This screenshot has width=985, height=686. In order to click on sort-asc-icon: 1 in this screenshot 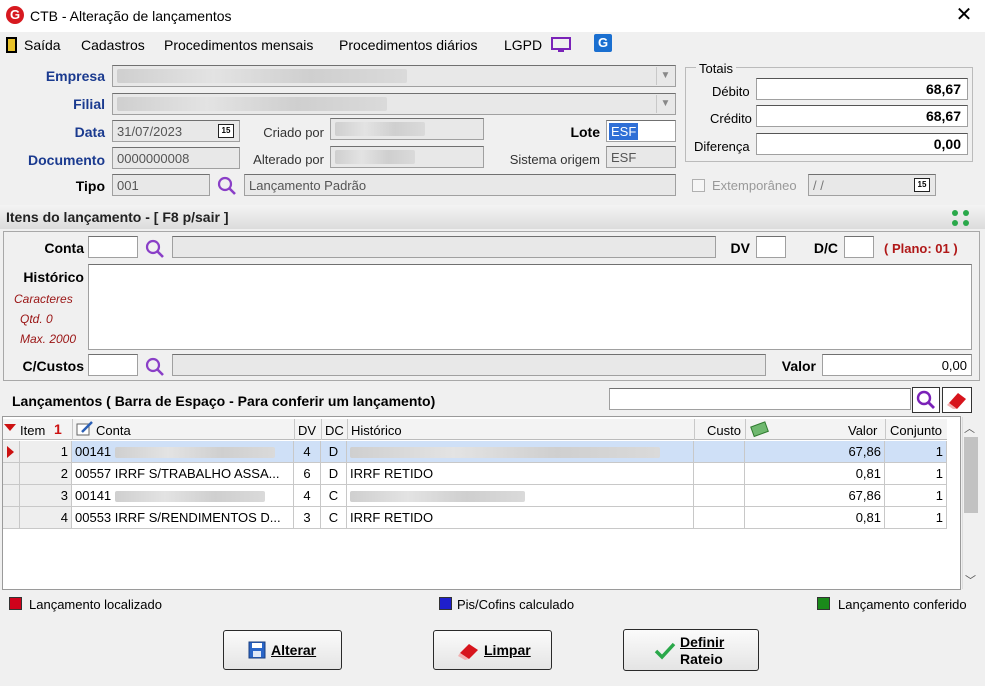, I will do `click(58, 429)`.